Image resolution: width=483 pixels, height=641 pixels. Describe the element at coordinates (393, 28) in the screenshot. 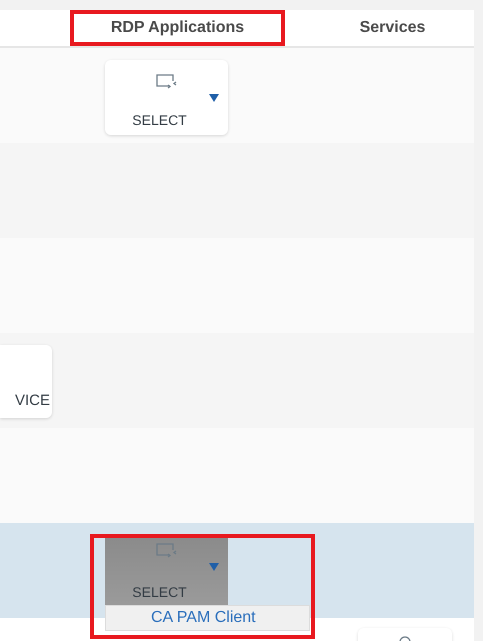

I see `column-header: Services` at that location.